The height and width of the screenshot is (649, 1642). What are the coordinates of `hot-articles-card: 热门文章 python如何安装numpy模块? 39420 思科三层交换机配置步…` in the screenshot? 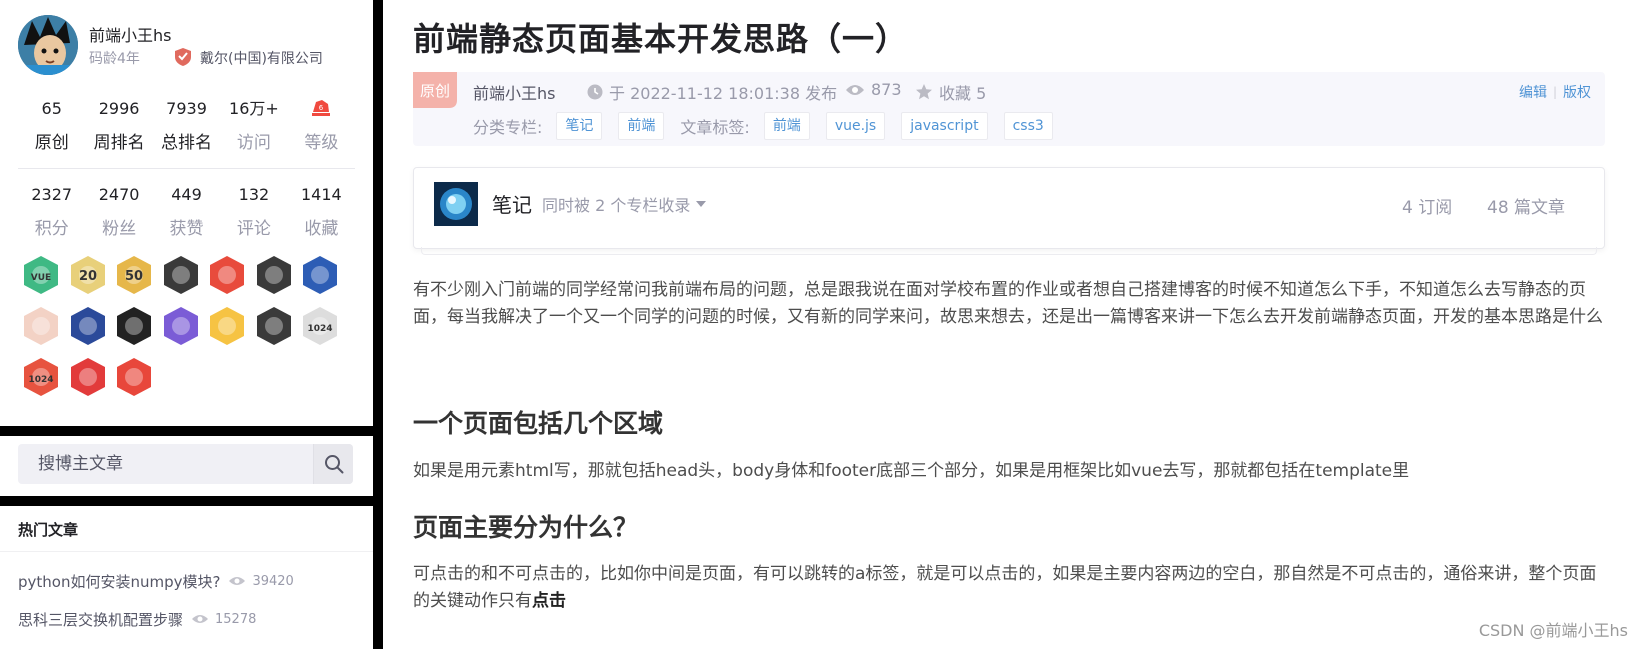 It's located at (186, 577).